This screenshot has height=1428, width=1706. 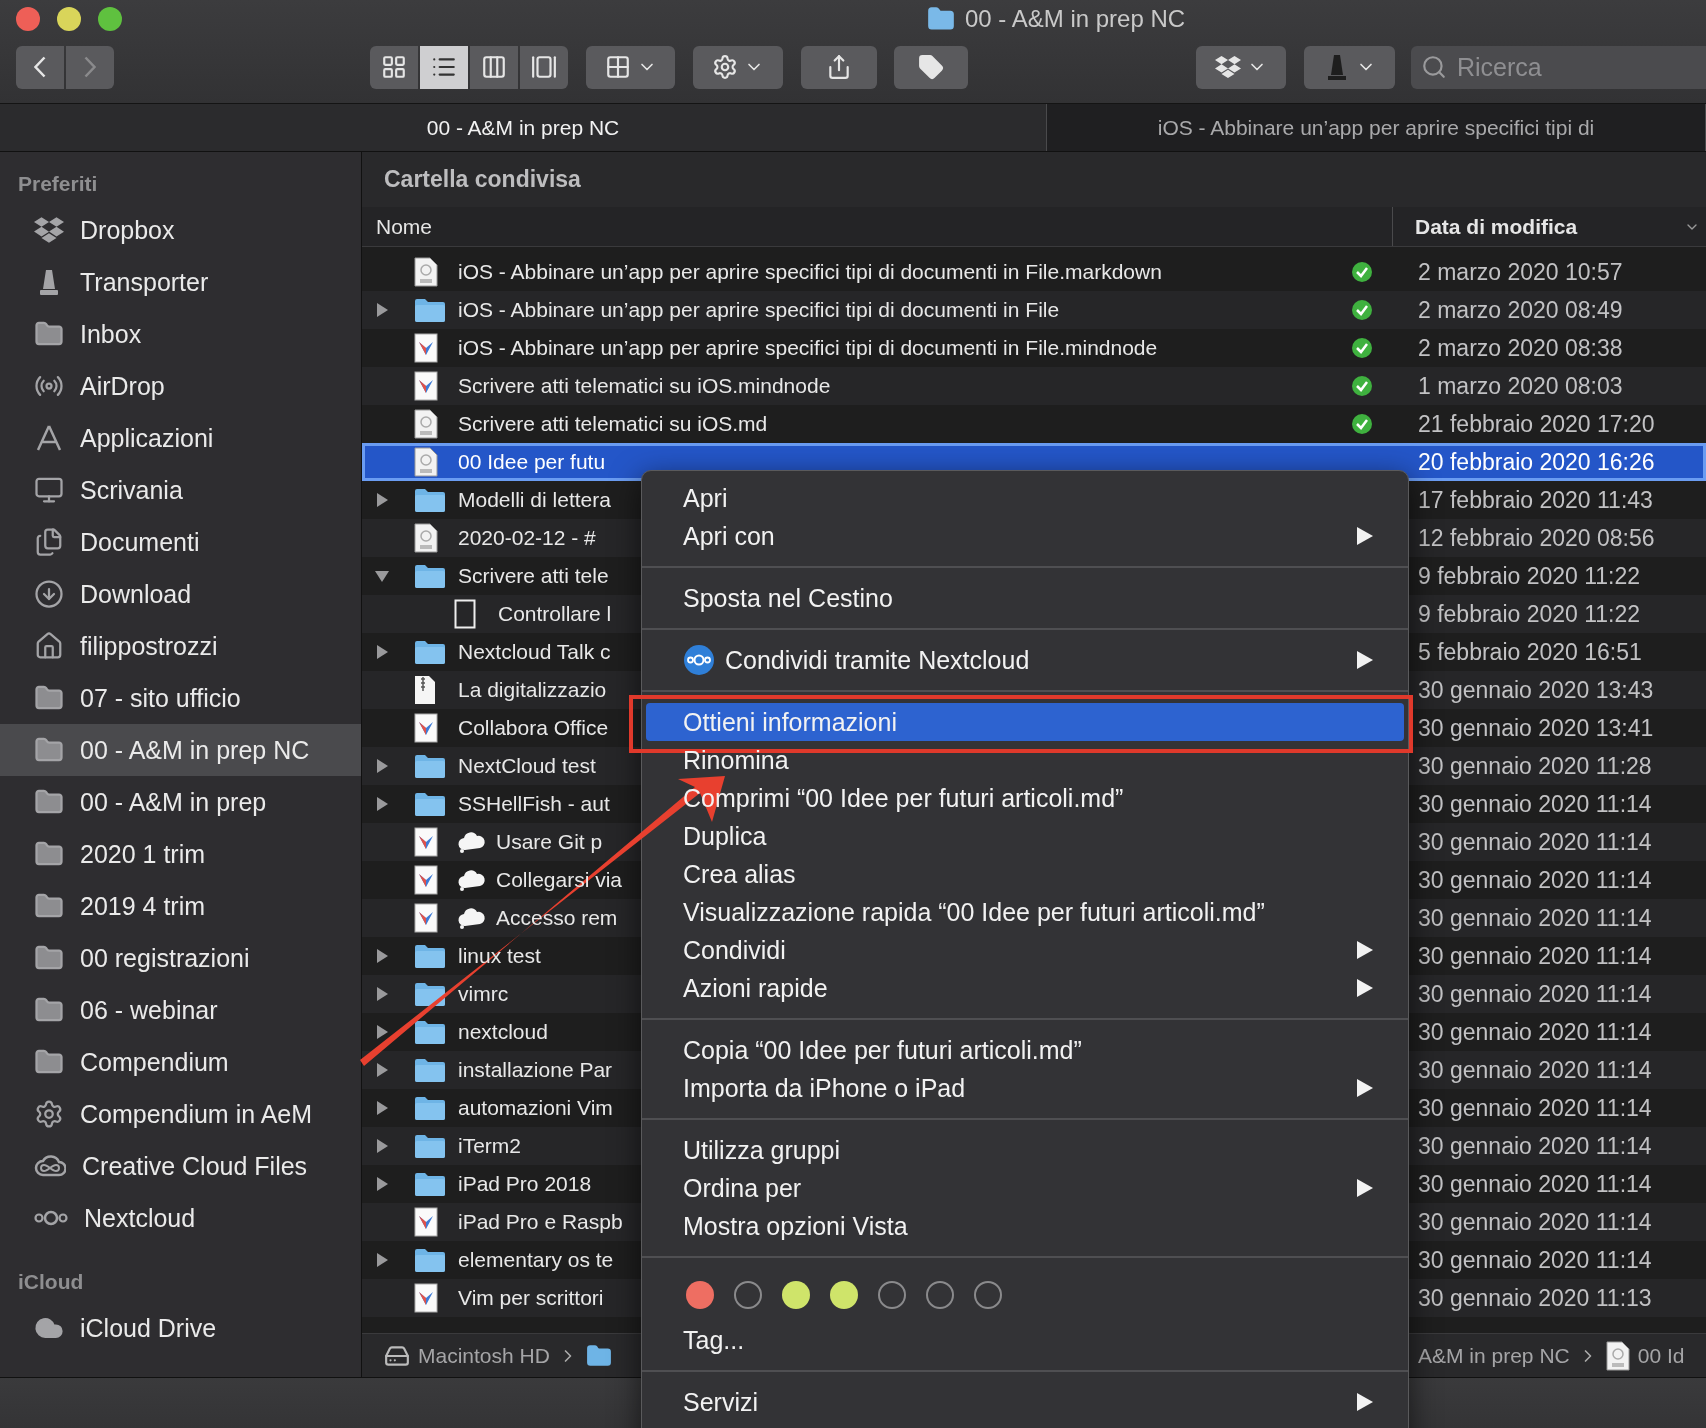 What do you see at coordinates (1025, 598) in the screenshot?
I see `menu-item: Sposta nel Cestino` at bounding box center [1025, 598].